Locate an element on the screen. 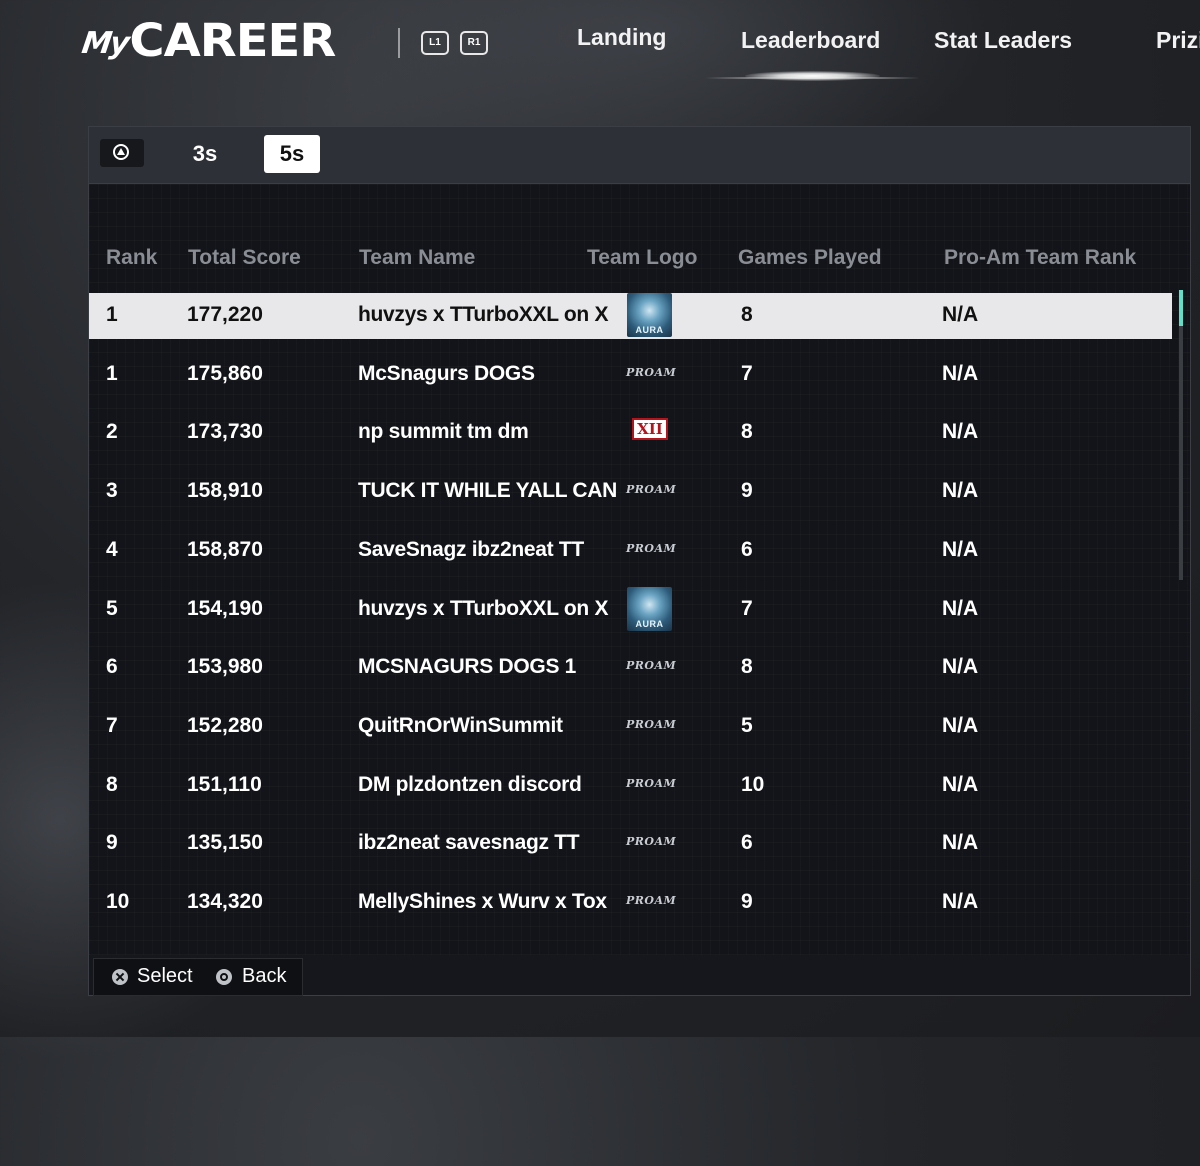 This screenshot has width=1200, height=1166. scrollbar-thumb is located at coordinates (1181, 308).